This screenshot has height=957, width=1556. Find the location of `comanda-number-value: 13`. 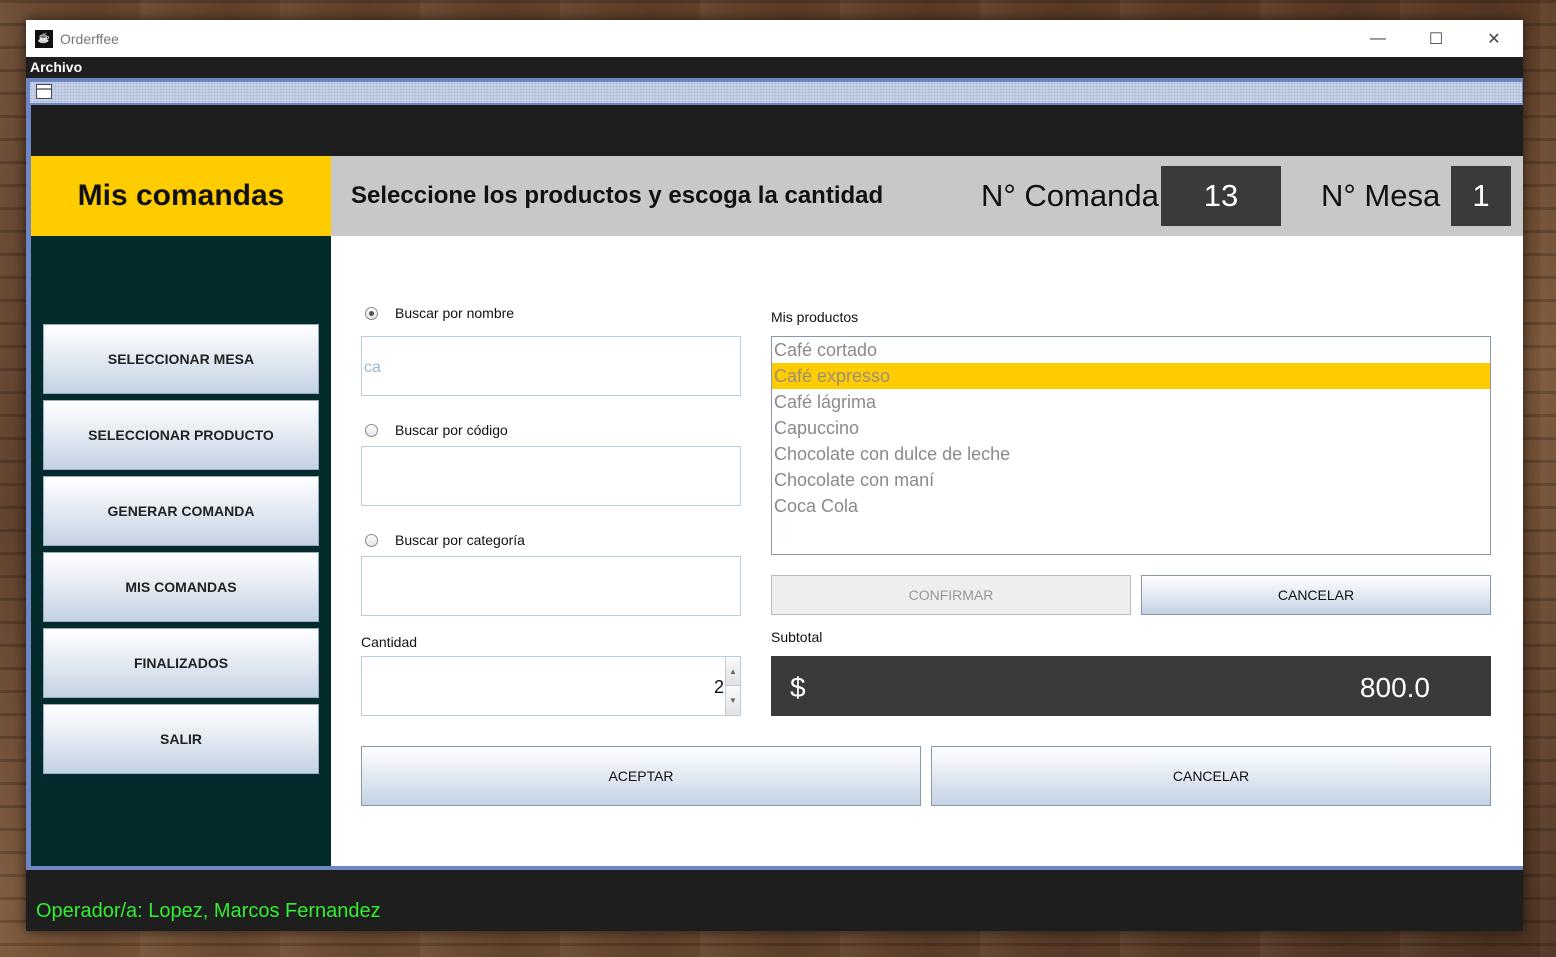

comanda-number-value: 13 is located at coordinates (1221, 196).